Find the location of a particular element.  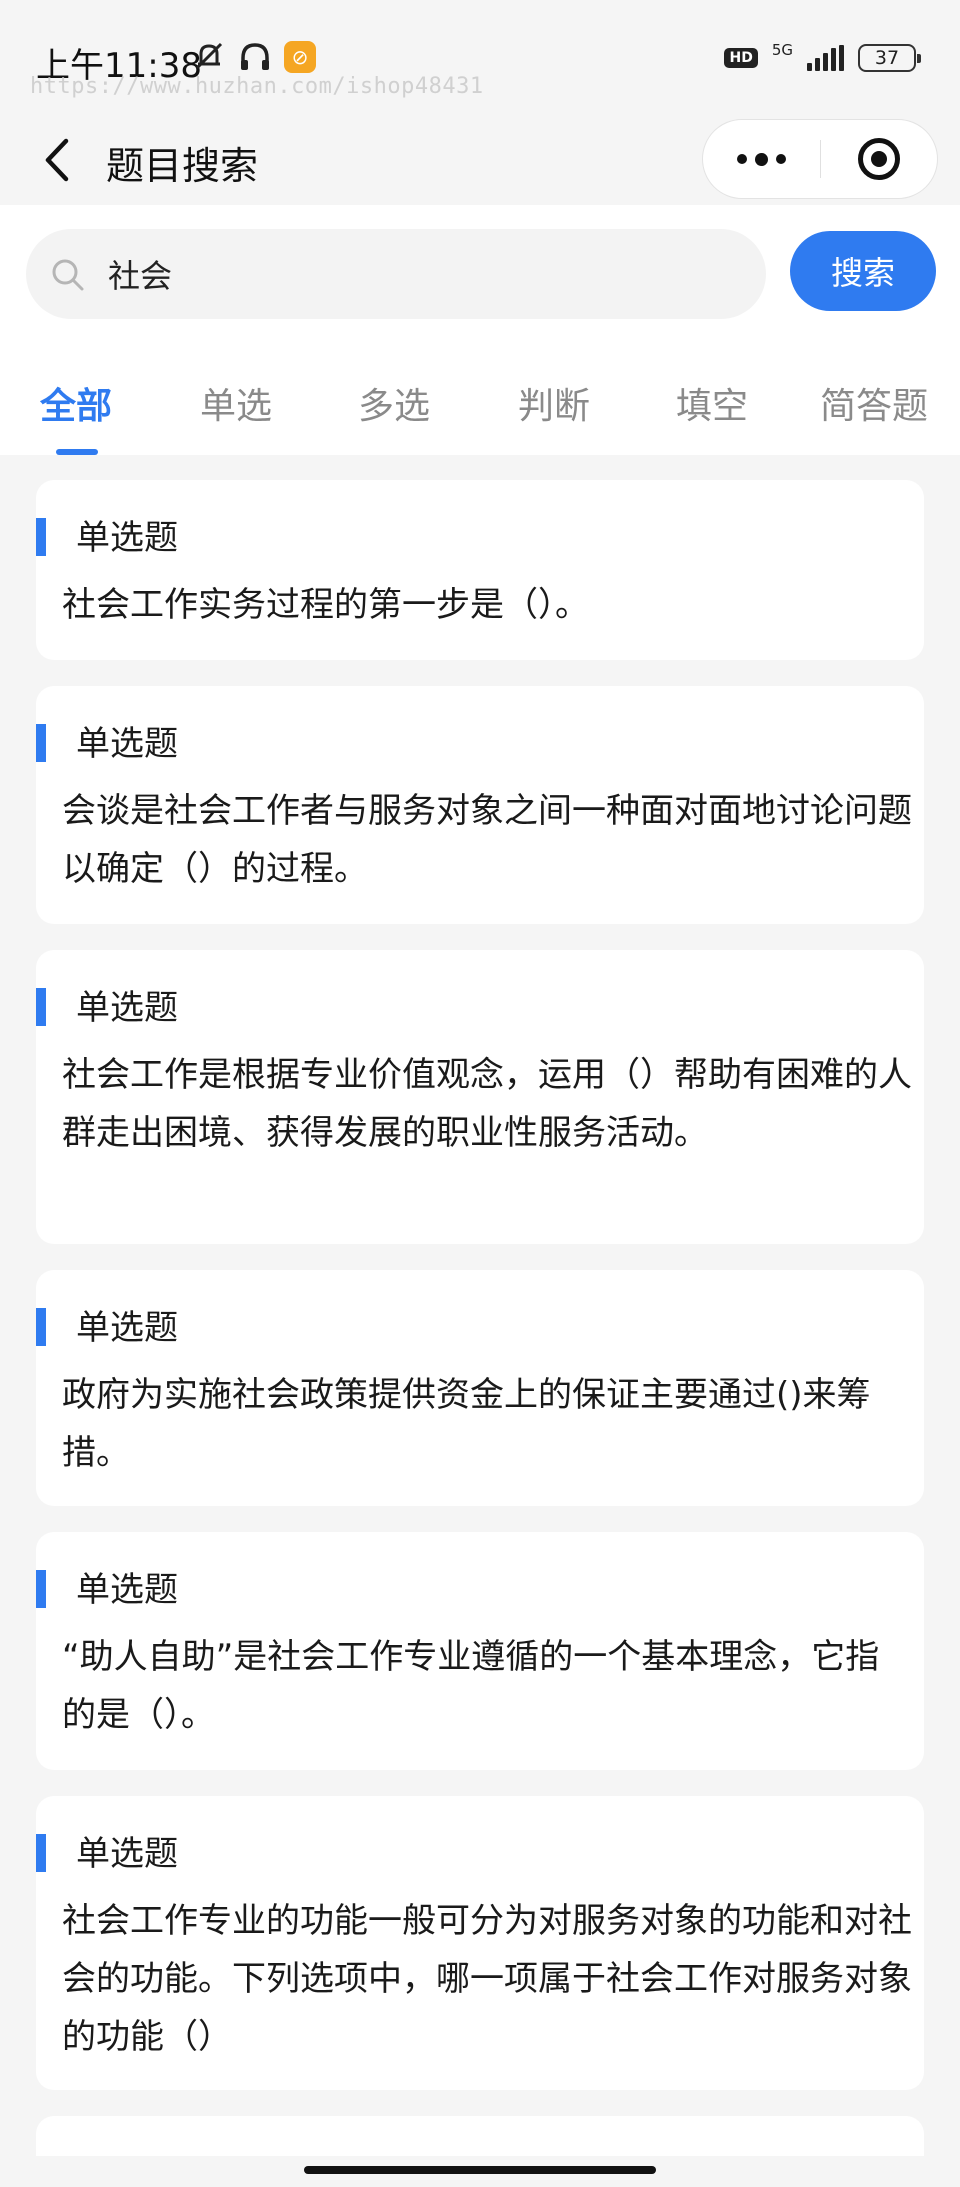

nav-bar: 题目搜索 is located at coordinates (480, 160).